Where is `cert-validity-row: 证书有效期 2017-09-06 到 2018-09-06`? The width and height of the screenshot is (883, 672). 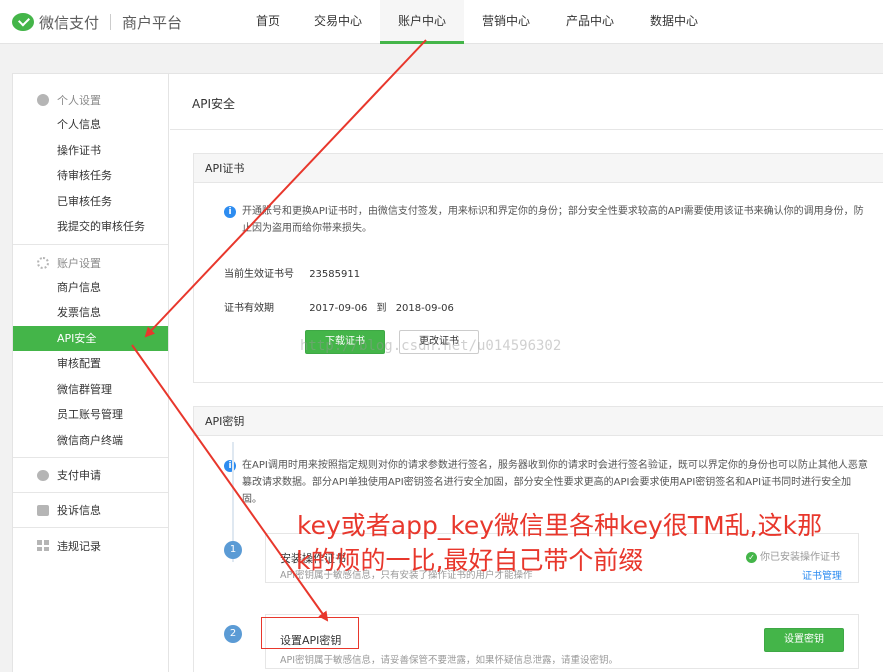
cert-validity-row: 证书有效期 2017-09-06 到 2018-09-06 is located at coordinates (339, 306).